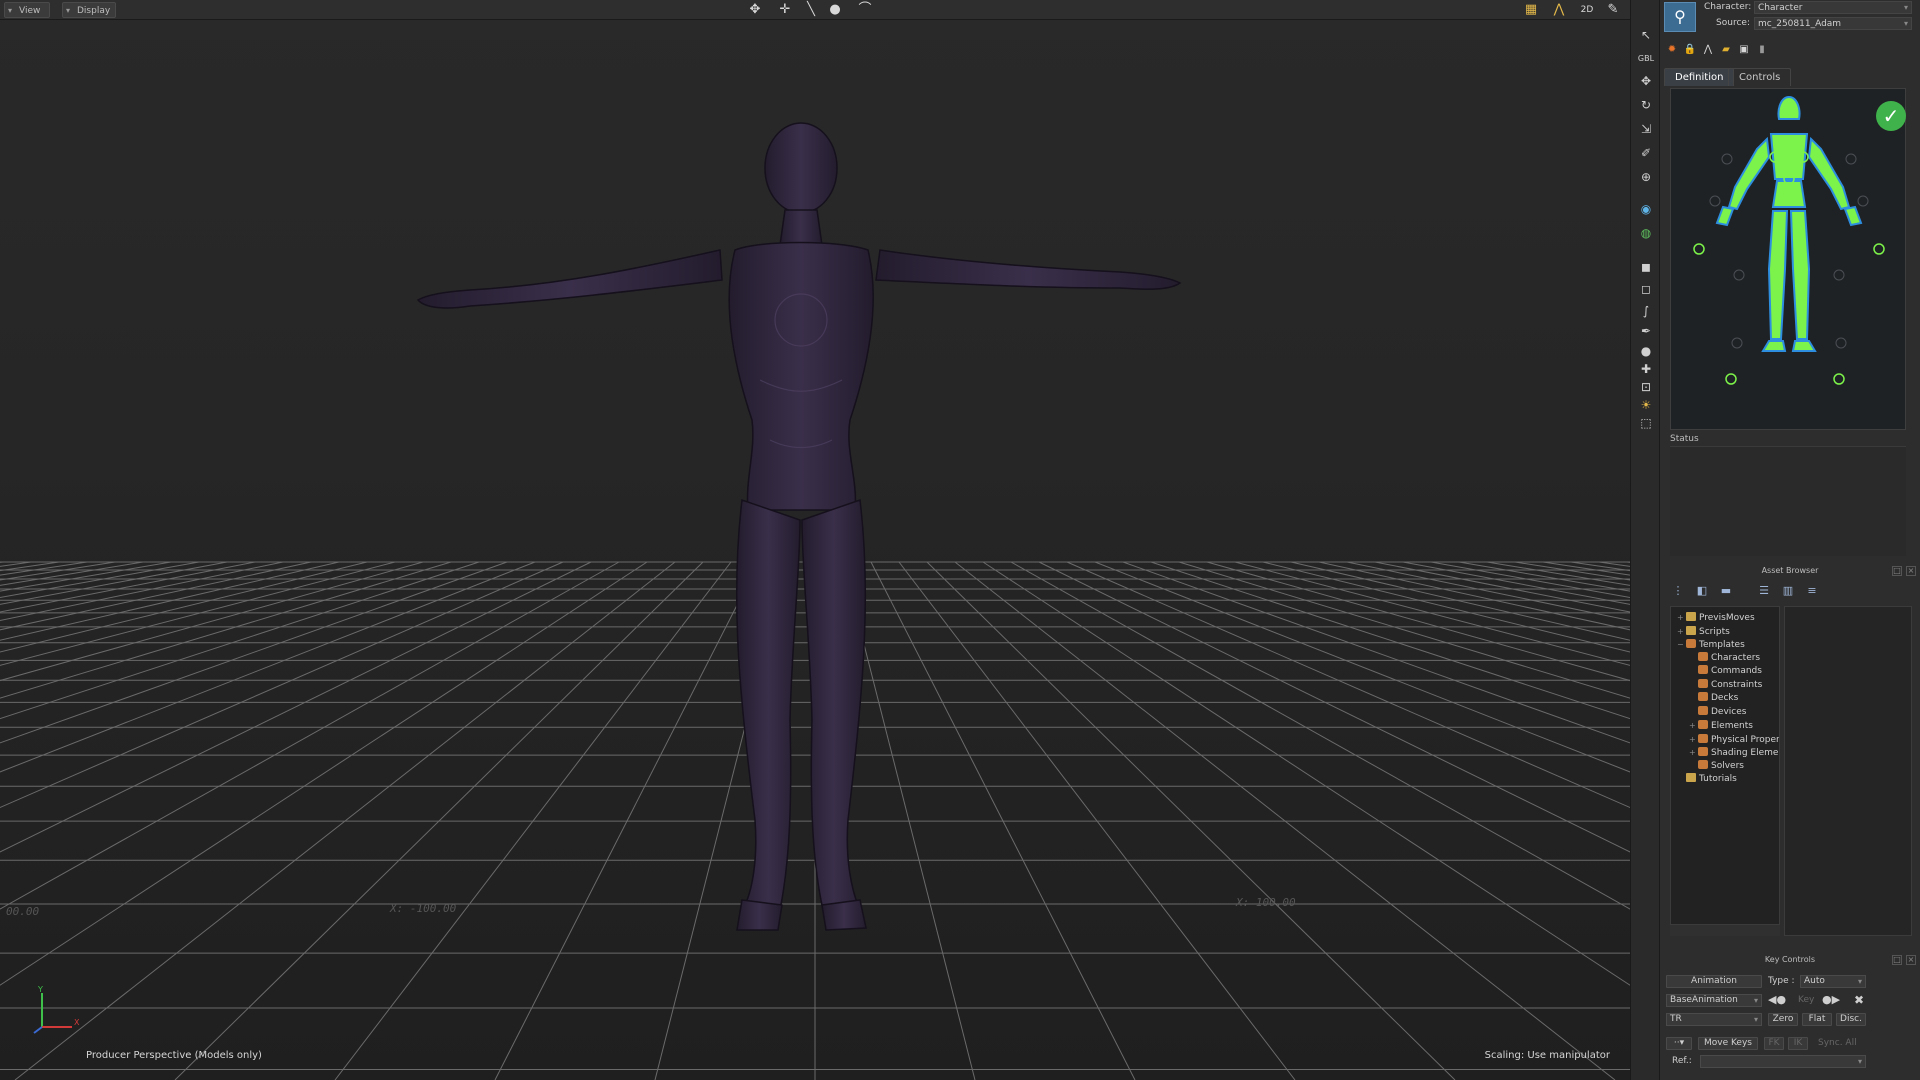 The image size is (1920, 1080). I want to click on character-tool-icon: ◉, so click(1646, 209).